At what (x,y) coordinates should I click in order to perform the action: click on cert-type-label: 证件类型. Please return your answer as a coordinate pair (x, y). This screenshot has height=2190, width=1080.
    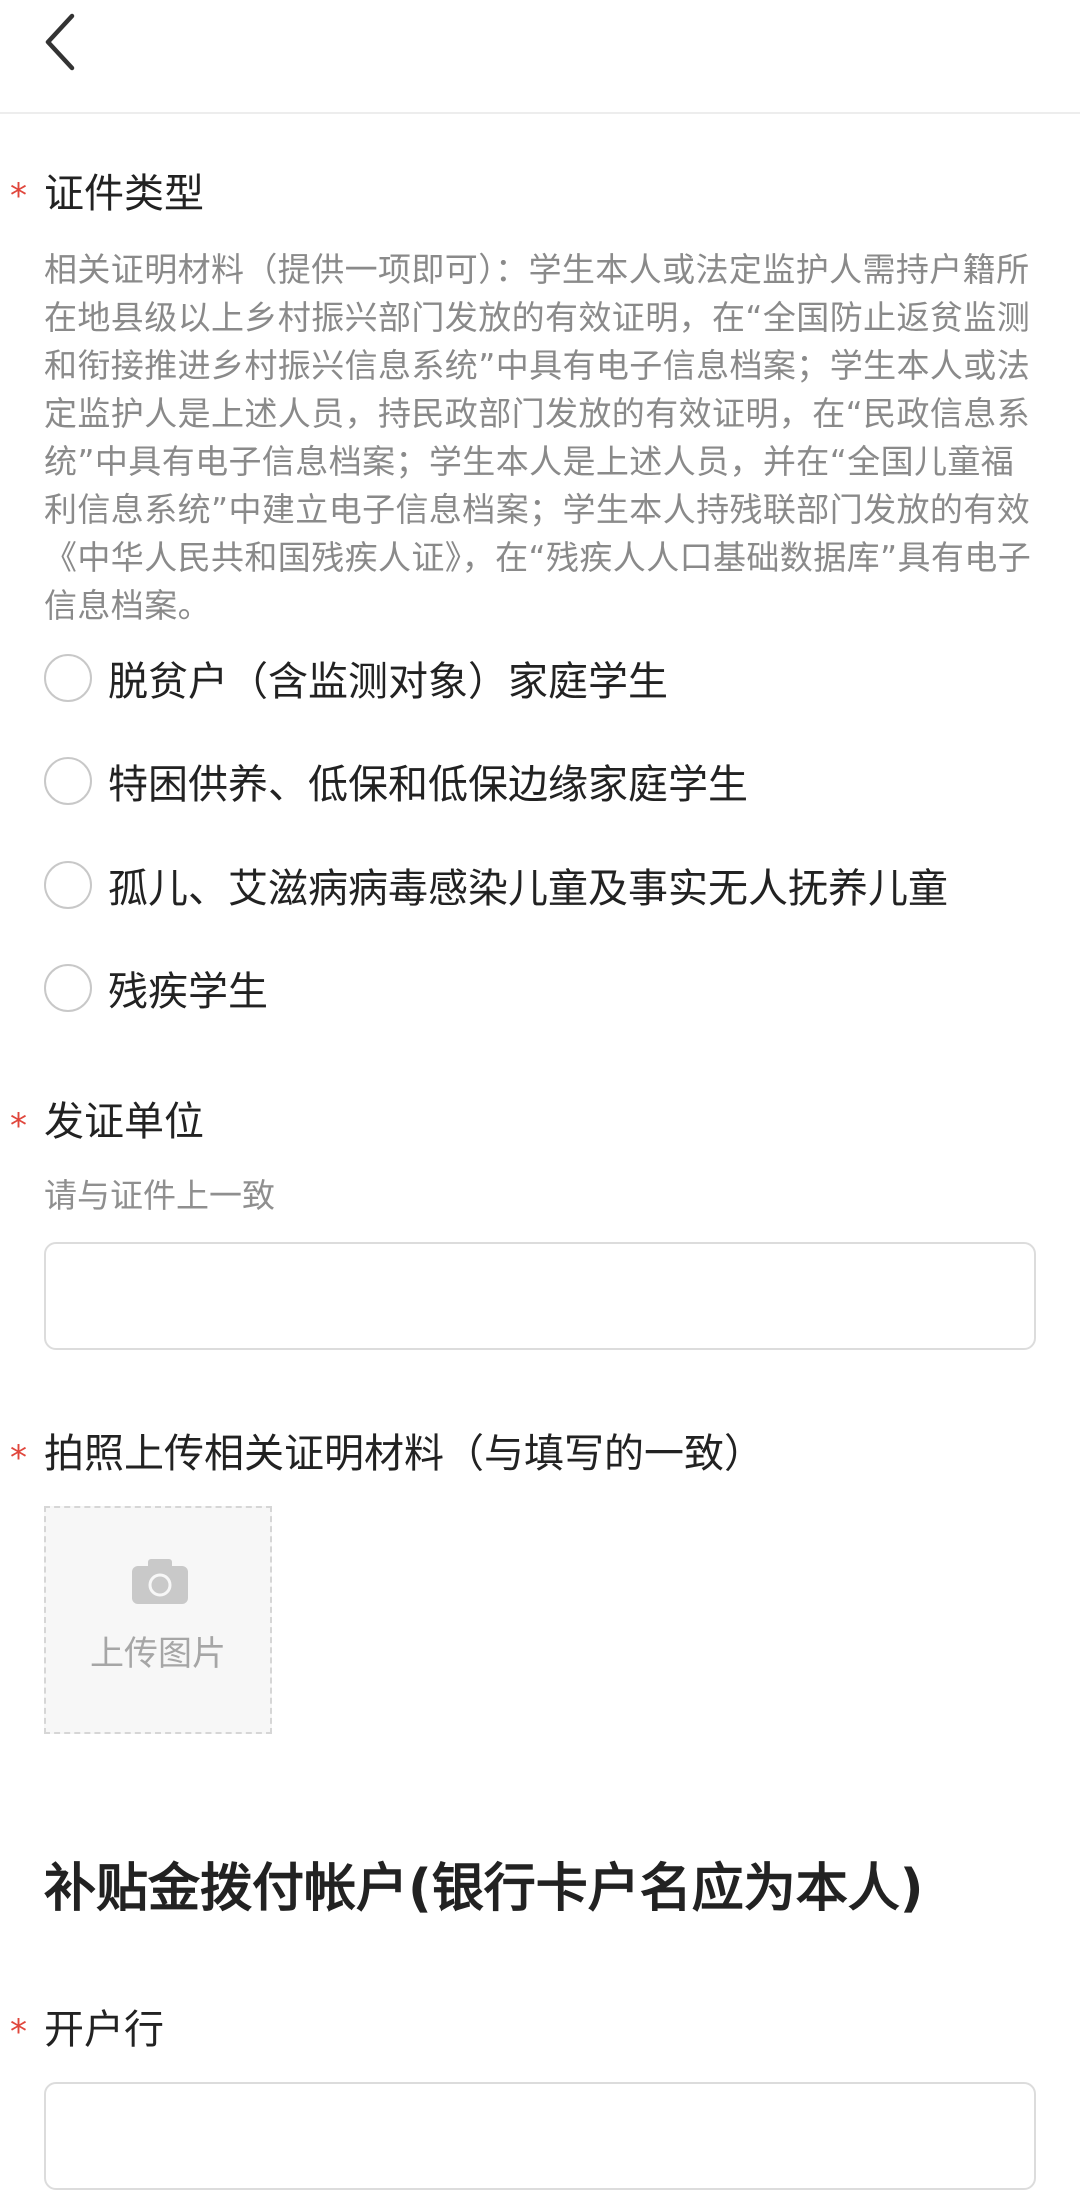
    Looking at the image, I should click on (124, 194).